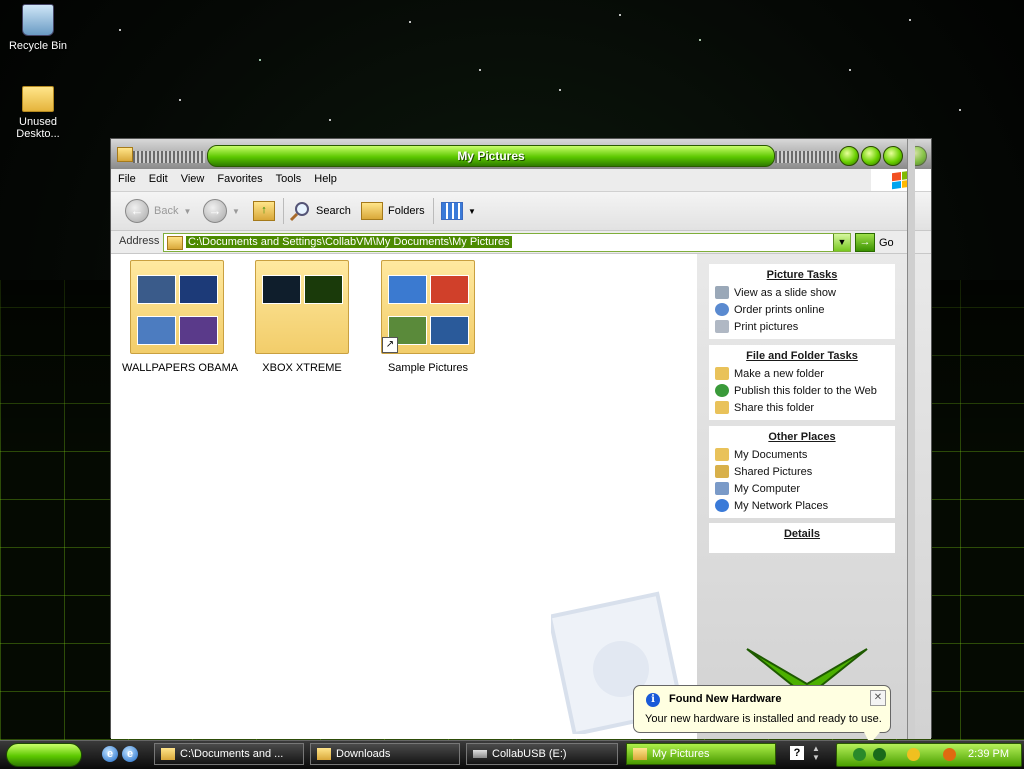  Describe the element at coordinates (491, 156) in the screenshot. I see `window-title: My Pictures` at that location.